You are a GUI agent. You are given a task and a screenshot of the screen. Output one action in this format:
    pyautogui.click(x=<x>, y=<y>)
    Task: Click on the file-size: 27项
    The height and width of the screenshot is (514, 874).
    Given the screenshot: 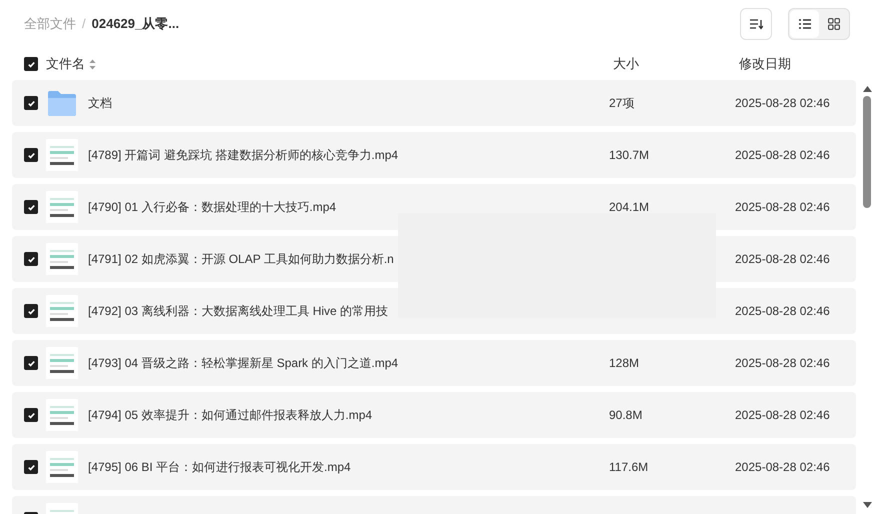 What is the action you would take?
    pyautogui.click(x=621, y=103)
    